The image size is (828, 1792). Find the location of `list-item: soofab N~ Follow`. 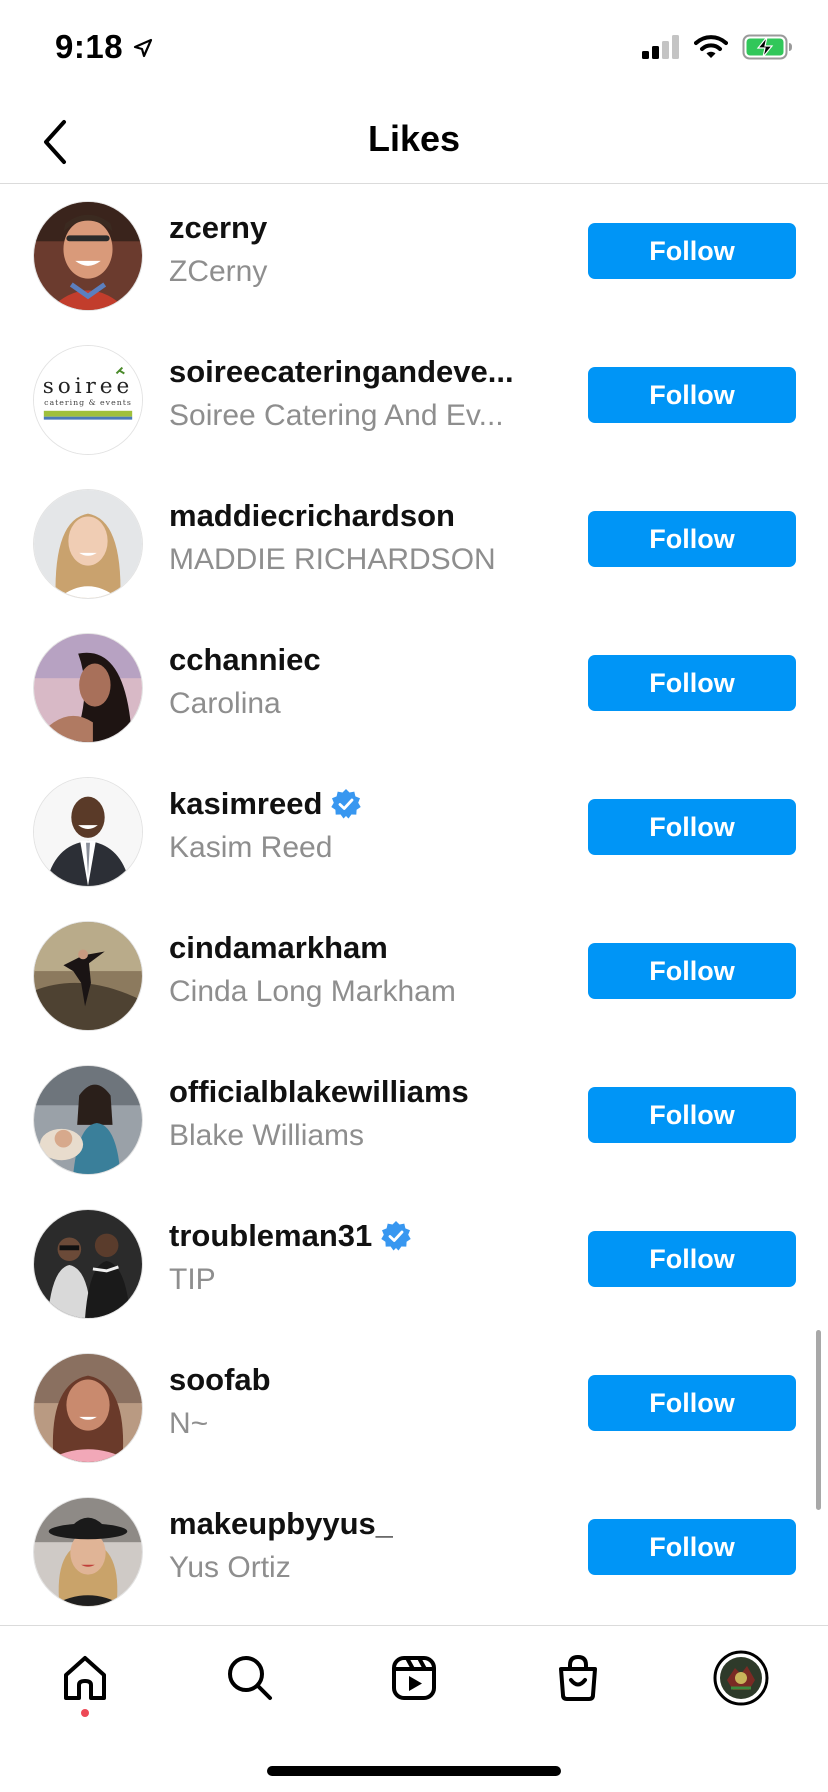

list-item: soofab N~ Follow is located at coordinates (414, 1397).